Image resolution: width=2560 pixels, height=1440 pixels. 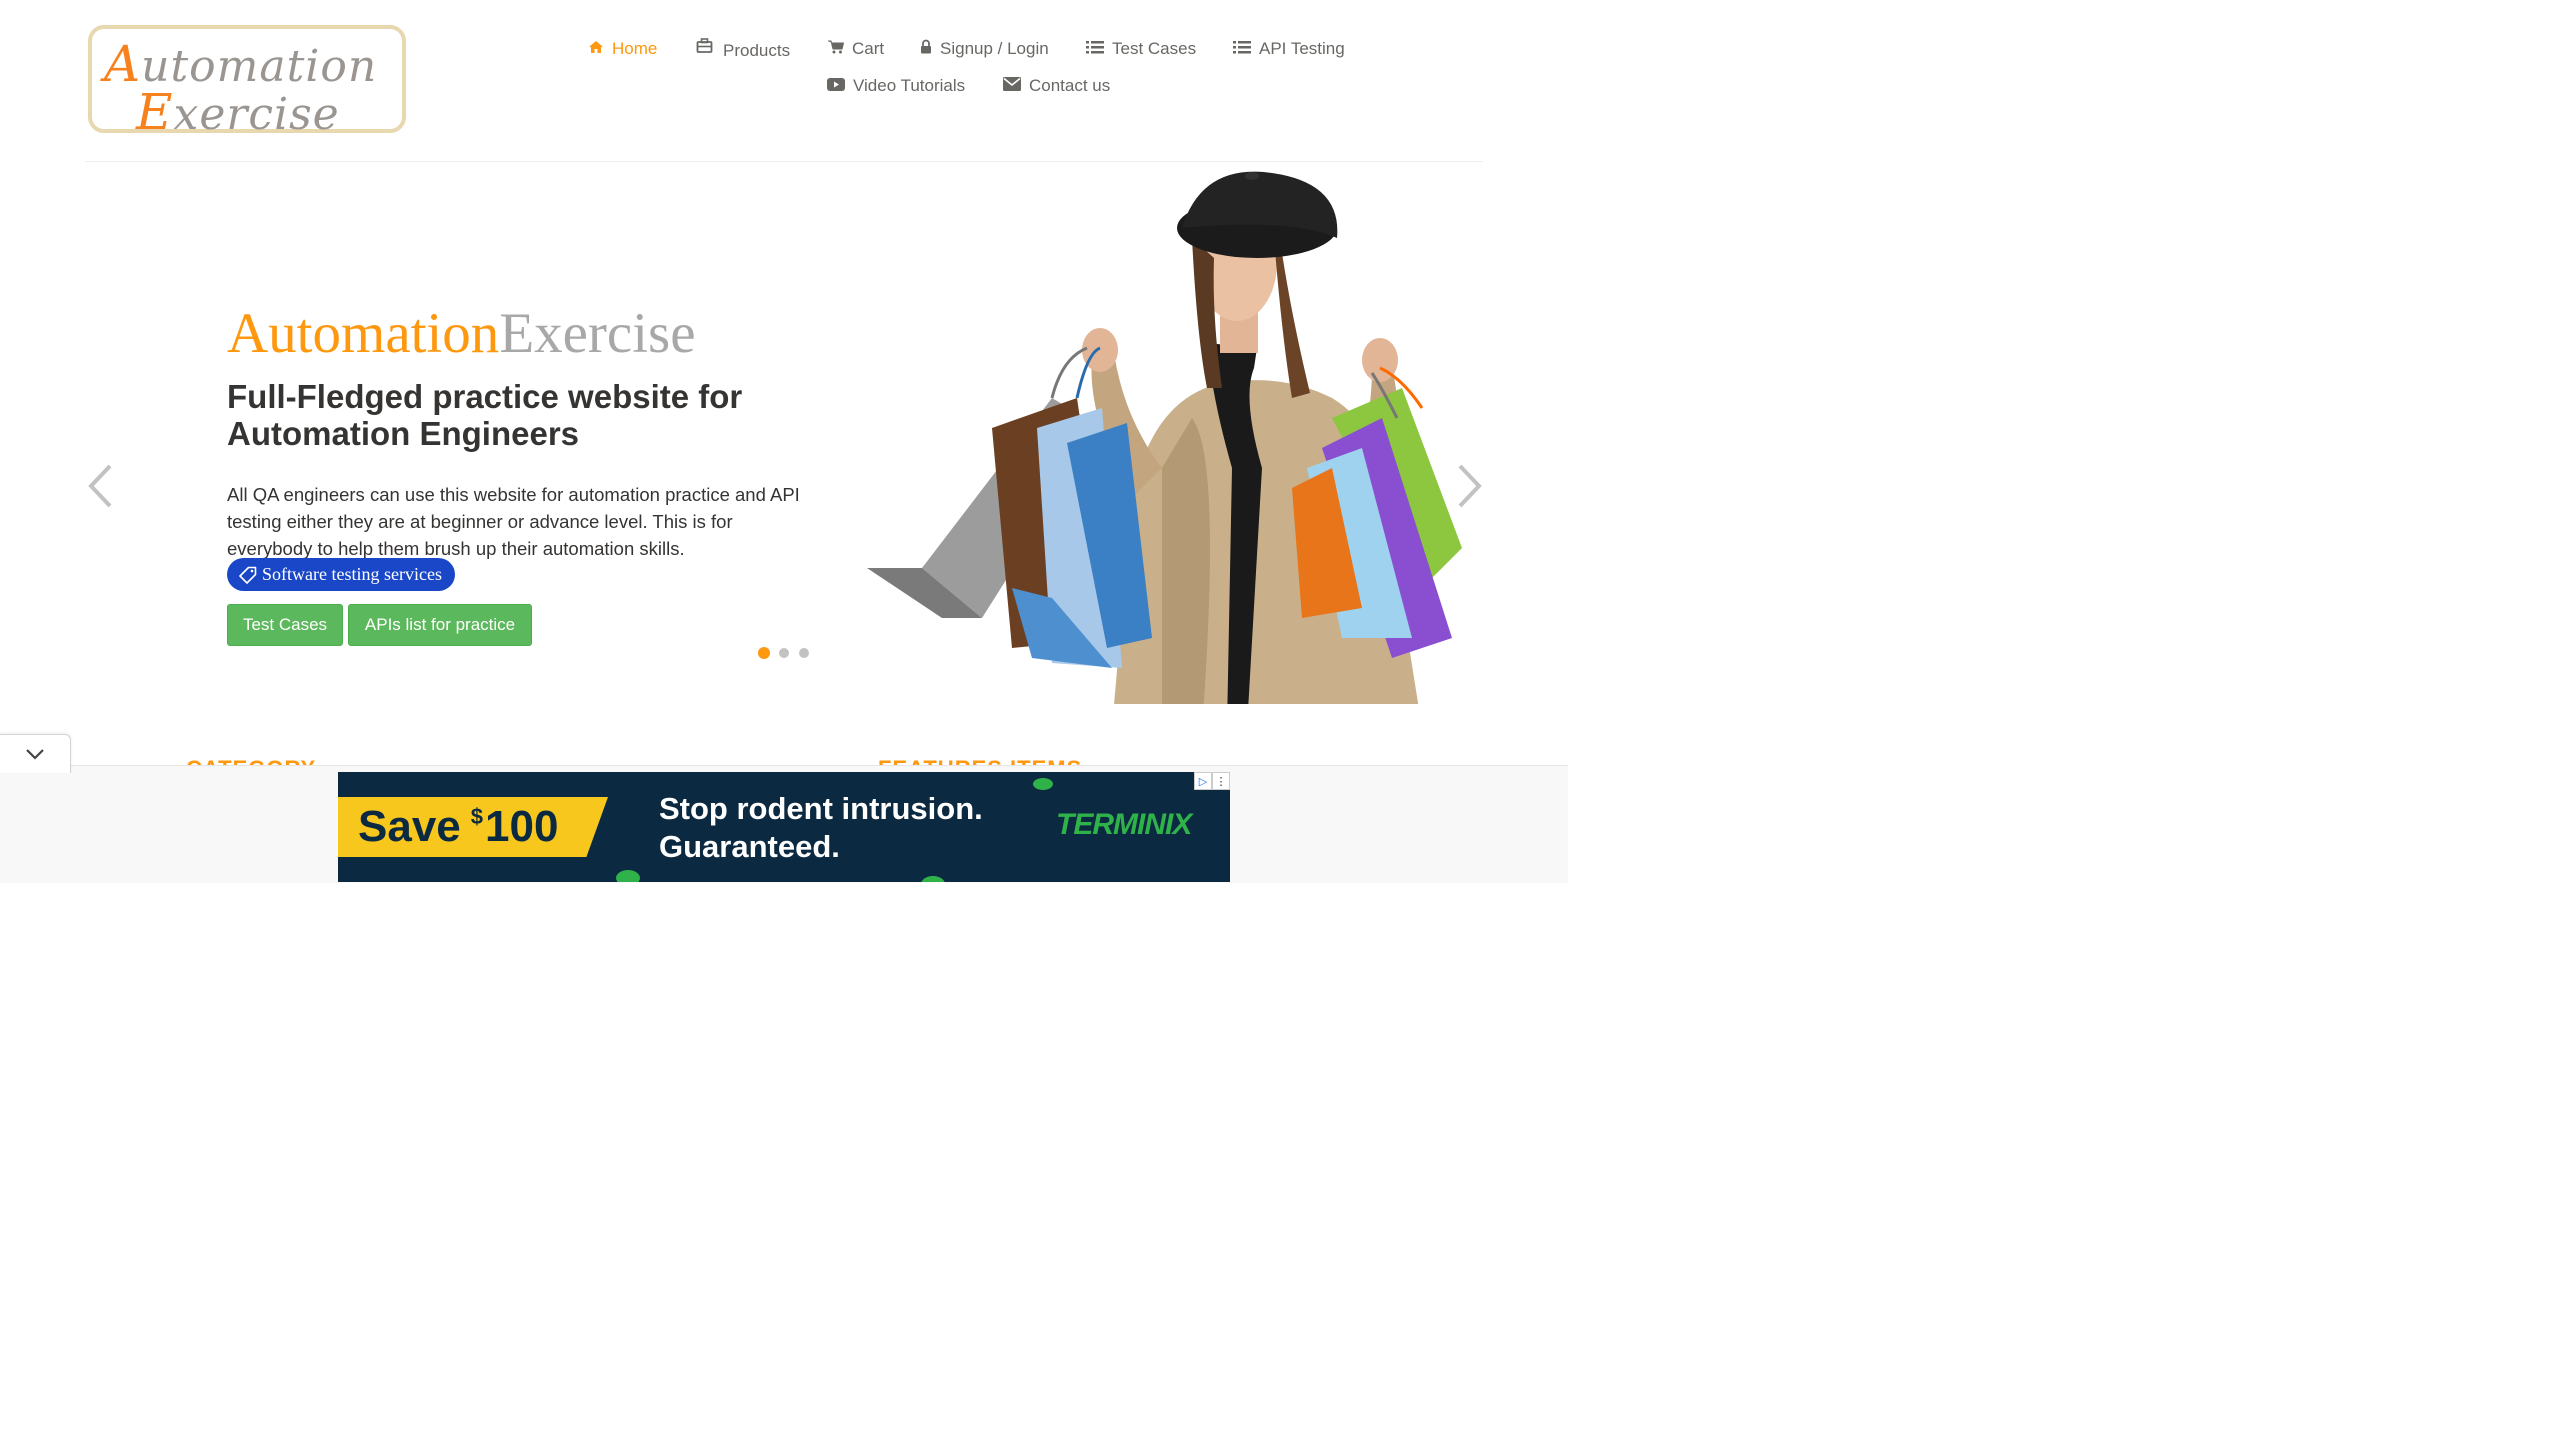 What do you see at coordinates (285, 625) in the screenshot?
I see `test-cases-button: Test Cases` at bounding box center [285, 625].